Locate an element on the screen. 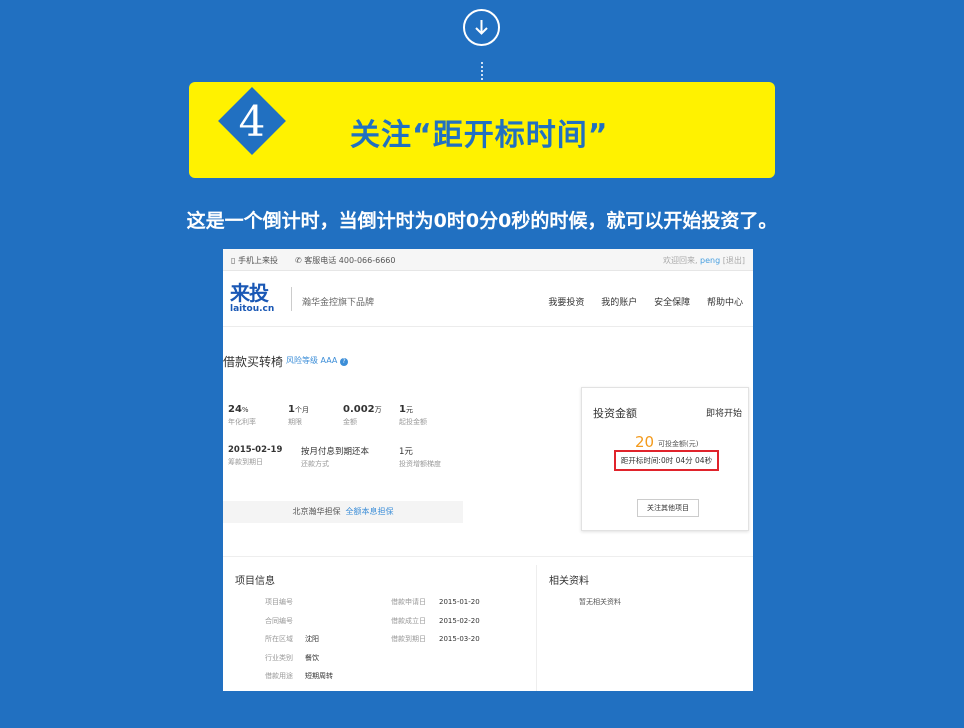  nav-security: 安全保障 is located at coordinates (672, 303).